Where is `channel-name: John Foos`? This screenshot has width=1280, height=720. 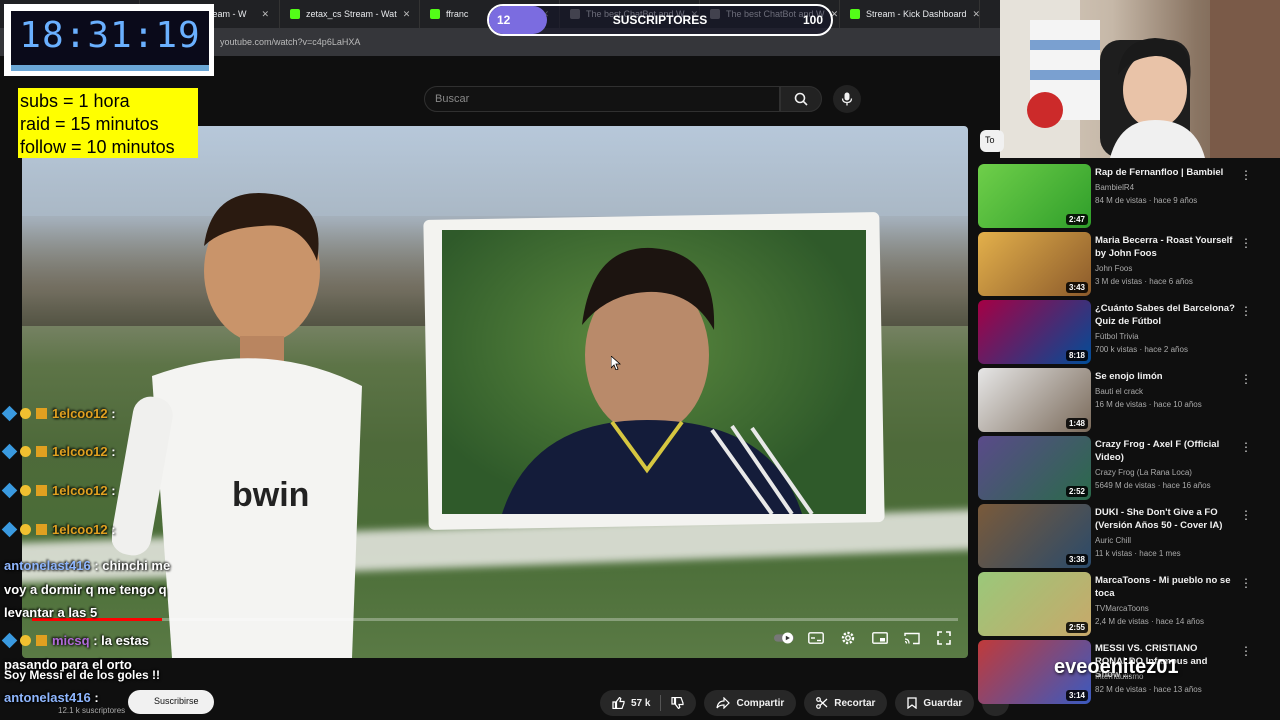
channel-name: John Foos is located at coordinates (1113, 268).